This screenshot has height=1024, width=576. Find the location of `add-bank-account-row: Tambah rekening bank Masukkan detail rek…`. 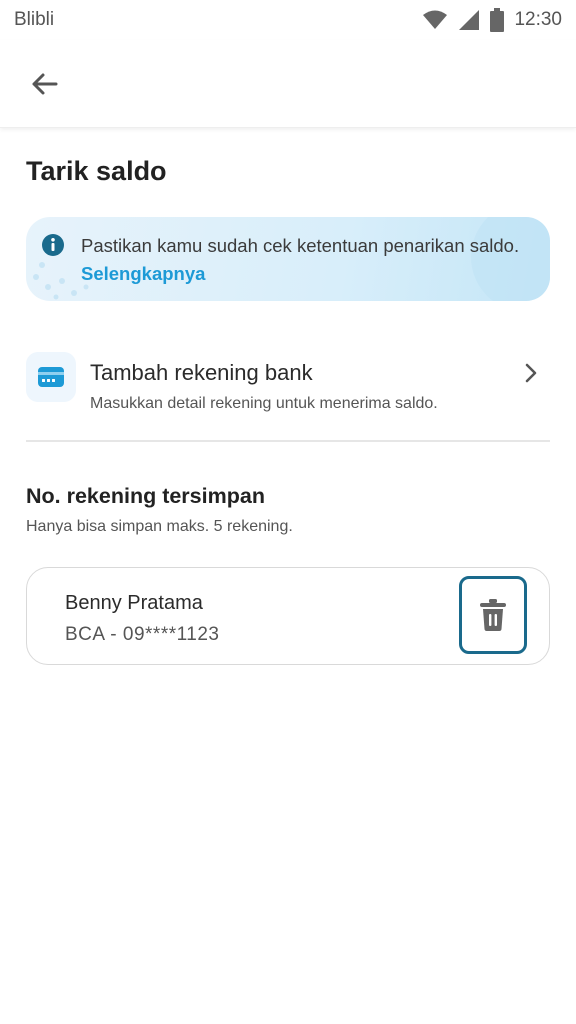

add-bank-account-row: Tambah rekening bank Masukkan detail rek… is located at coordinates (288, 385).